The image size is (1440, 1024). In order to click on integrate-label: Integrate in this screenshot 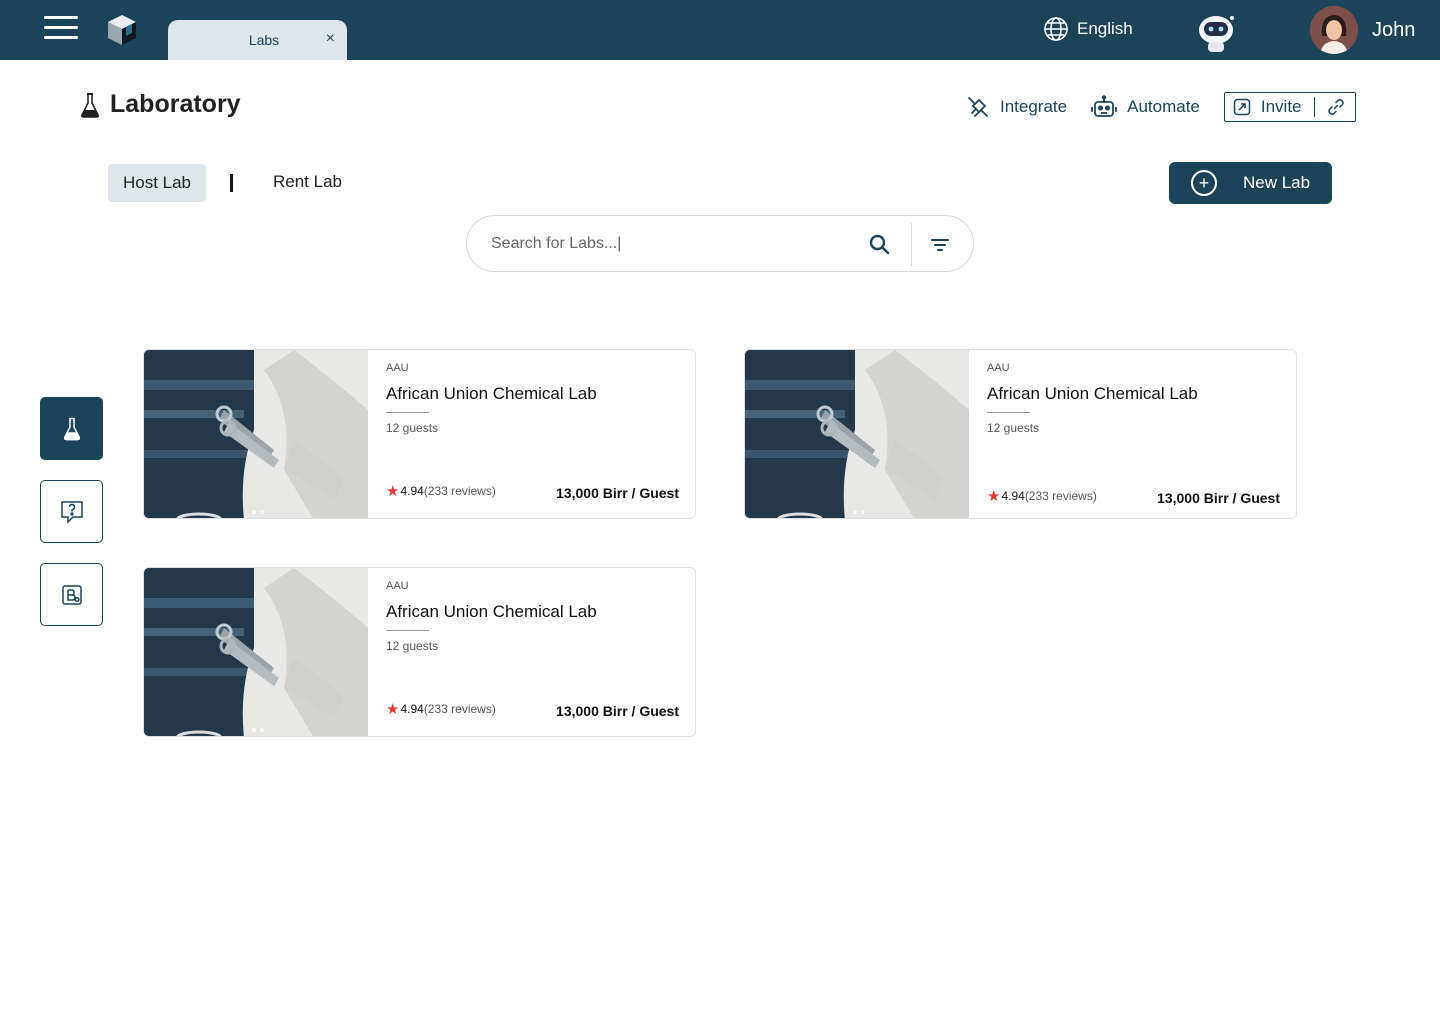, I will do `click(1034, 106)`.